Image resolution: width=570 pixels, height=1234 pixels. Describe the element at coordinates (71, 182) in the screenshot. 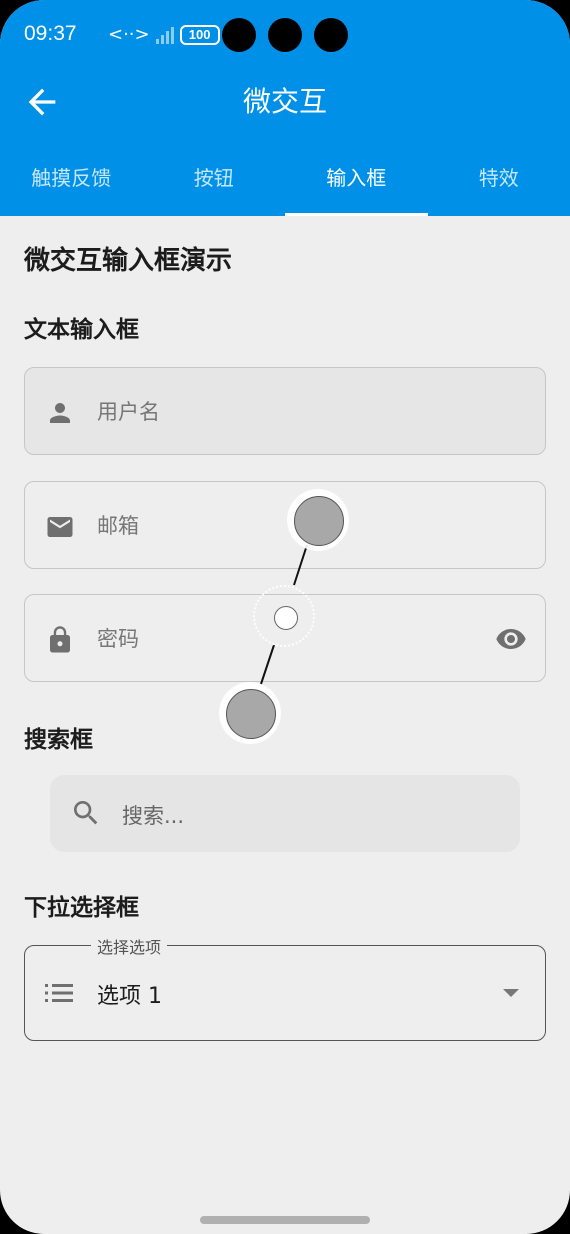

I see `tab-touch-feedback: 触摸反馈` at that location.